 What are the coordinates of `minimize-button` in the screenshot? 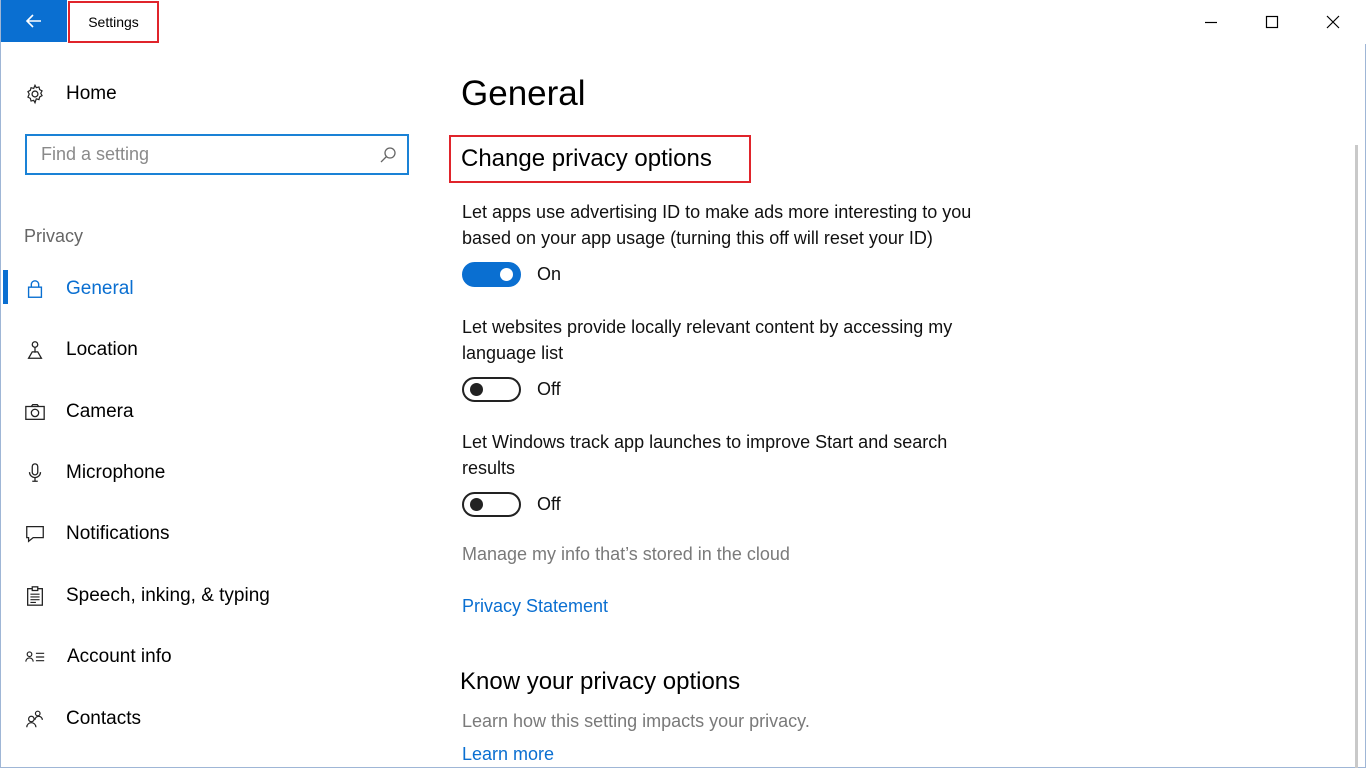 It's located at (1211, 22).